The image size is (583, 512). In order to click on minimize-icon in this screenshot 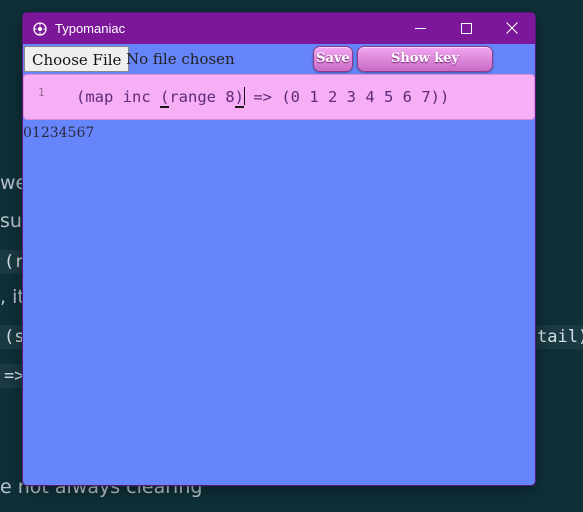, I will do `click(420, 28)`.